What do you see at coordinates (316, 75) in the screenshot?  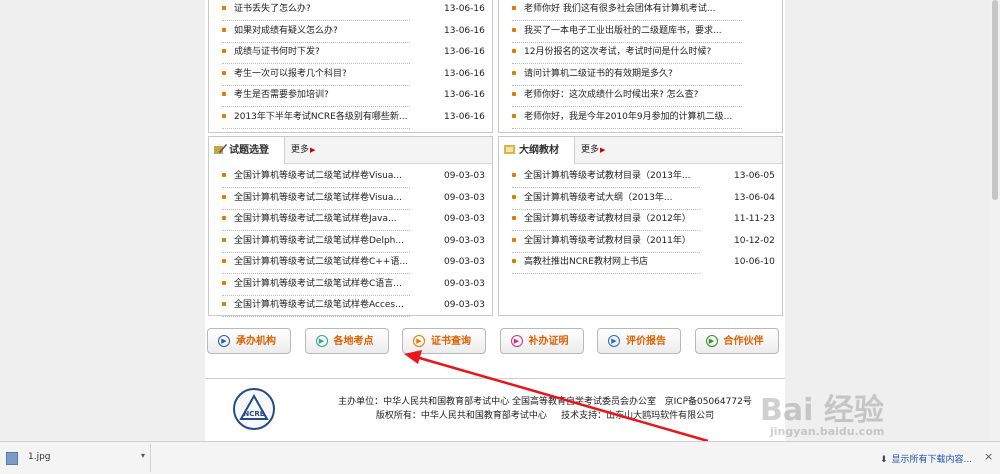 I see `list-item: 考生一次可以报考几个科目?` at bounding box center [316, 75].